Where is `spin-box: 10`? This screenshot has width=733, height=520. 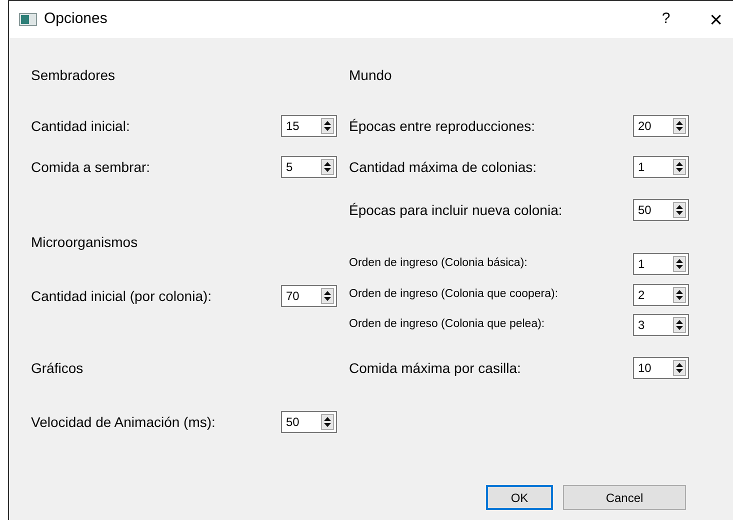 spin-box: 10 is located at coordinates (661, 368).